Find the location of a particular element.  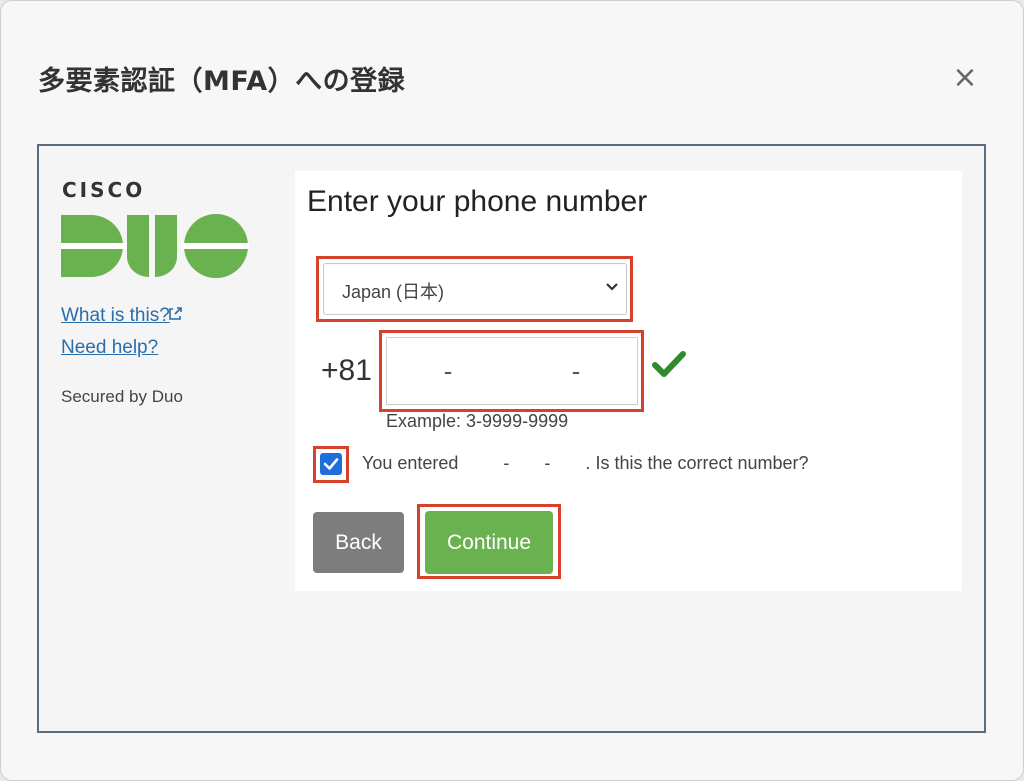

phone-number-input: - - is located at coordinates (512, 371).